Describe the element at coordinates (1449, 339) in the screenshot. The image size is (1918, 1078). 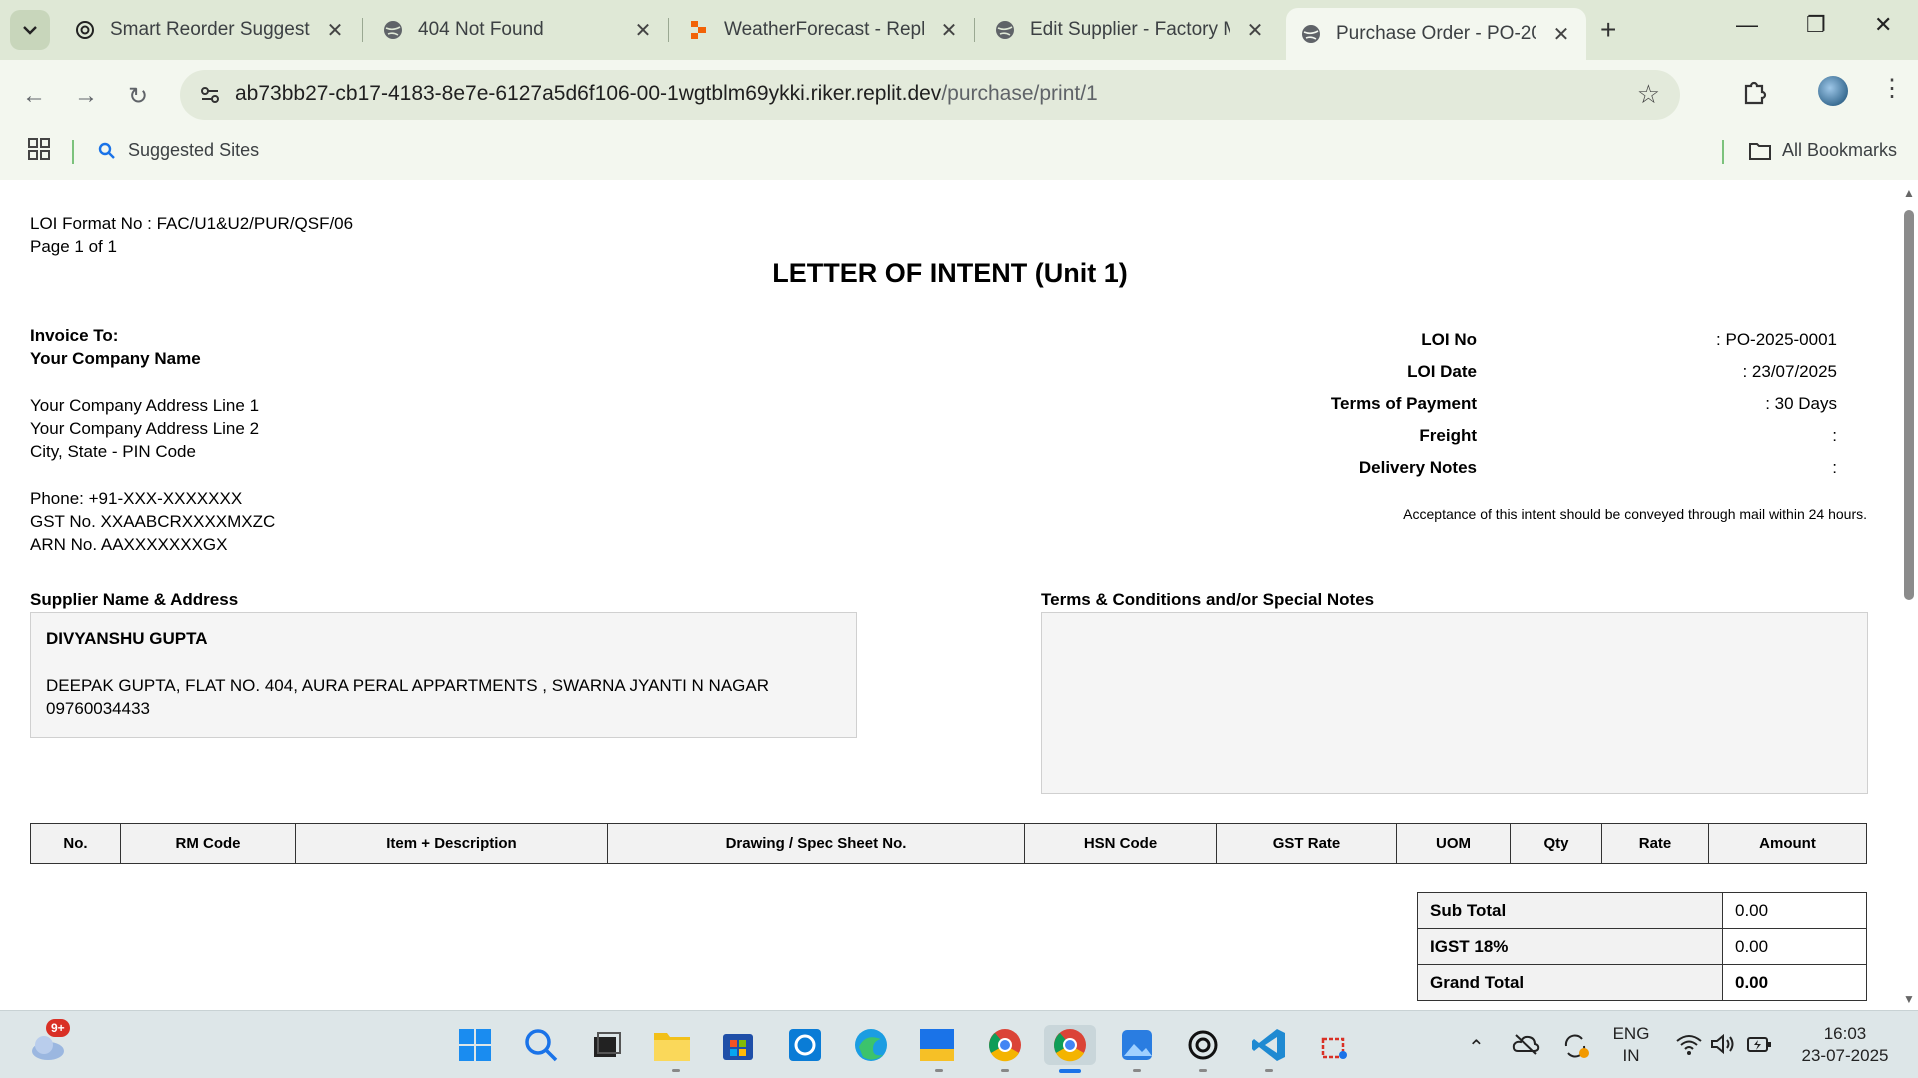
I see `meta-label: LOI No` at that location.